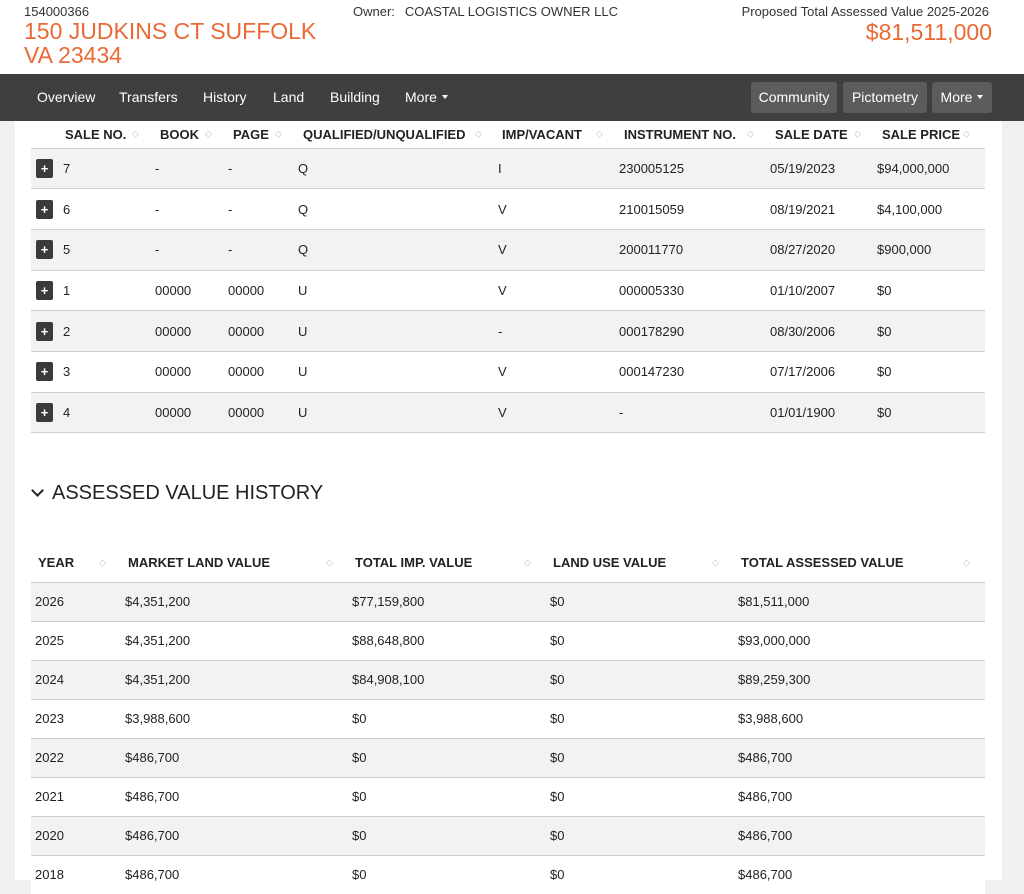 This screenshot has height=894, width=1024. What do you see at coordinates (694, 249) in the screenshot?
I see `instrument-cell: 200011770` at bounding box center [694, 249].